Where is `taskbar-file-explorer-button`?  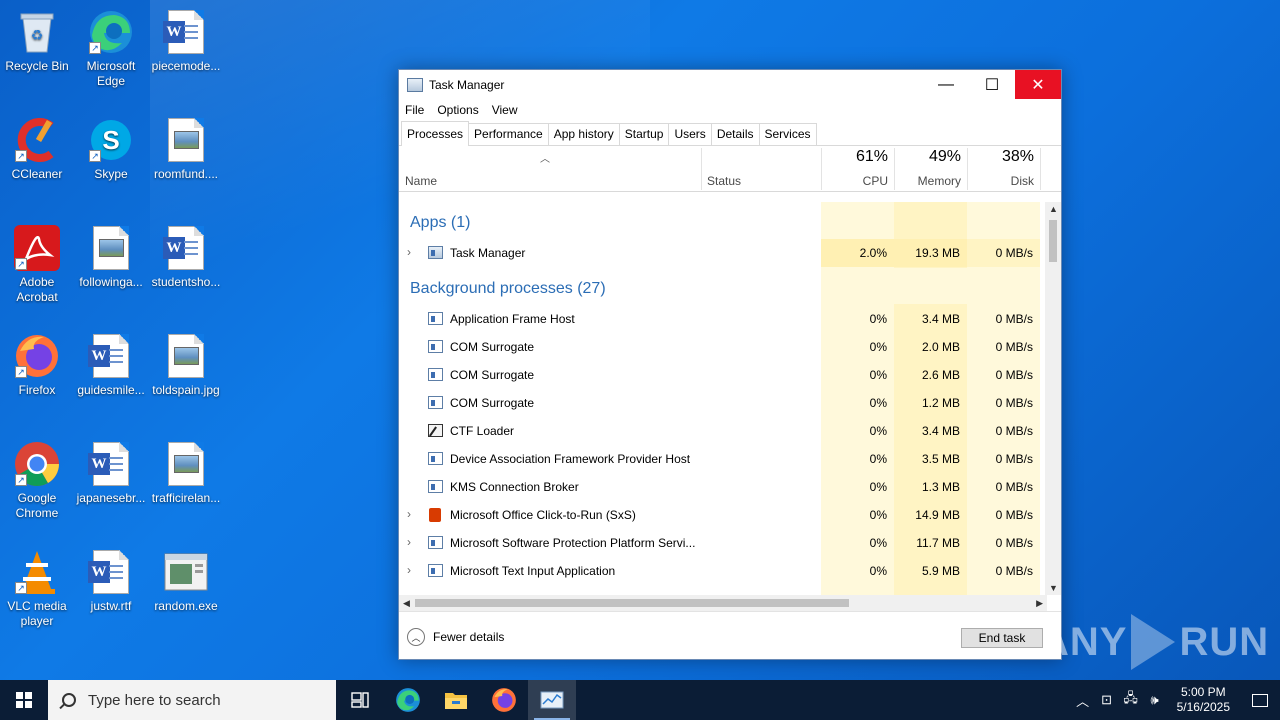
taskbar-file-explorer-button is located at coordinates (456, 700).